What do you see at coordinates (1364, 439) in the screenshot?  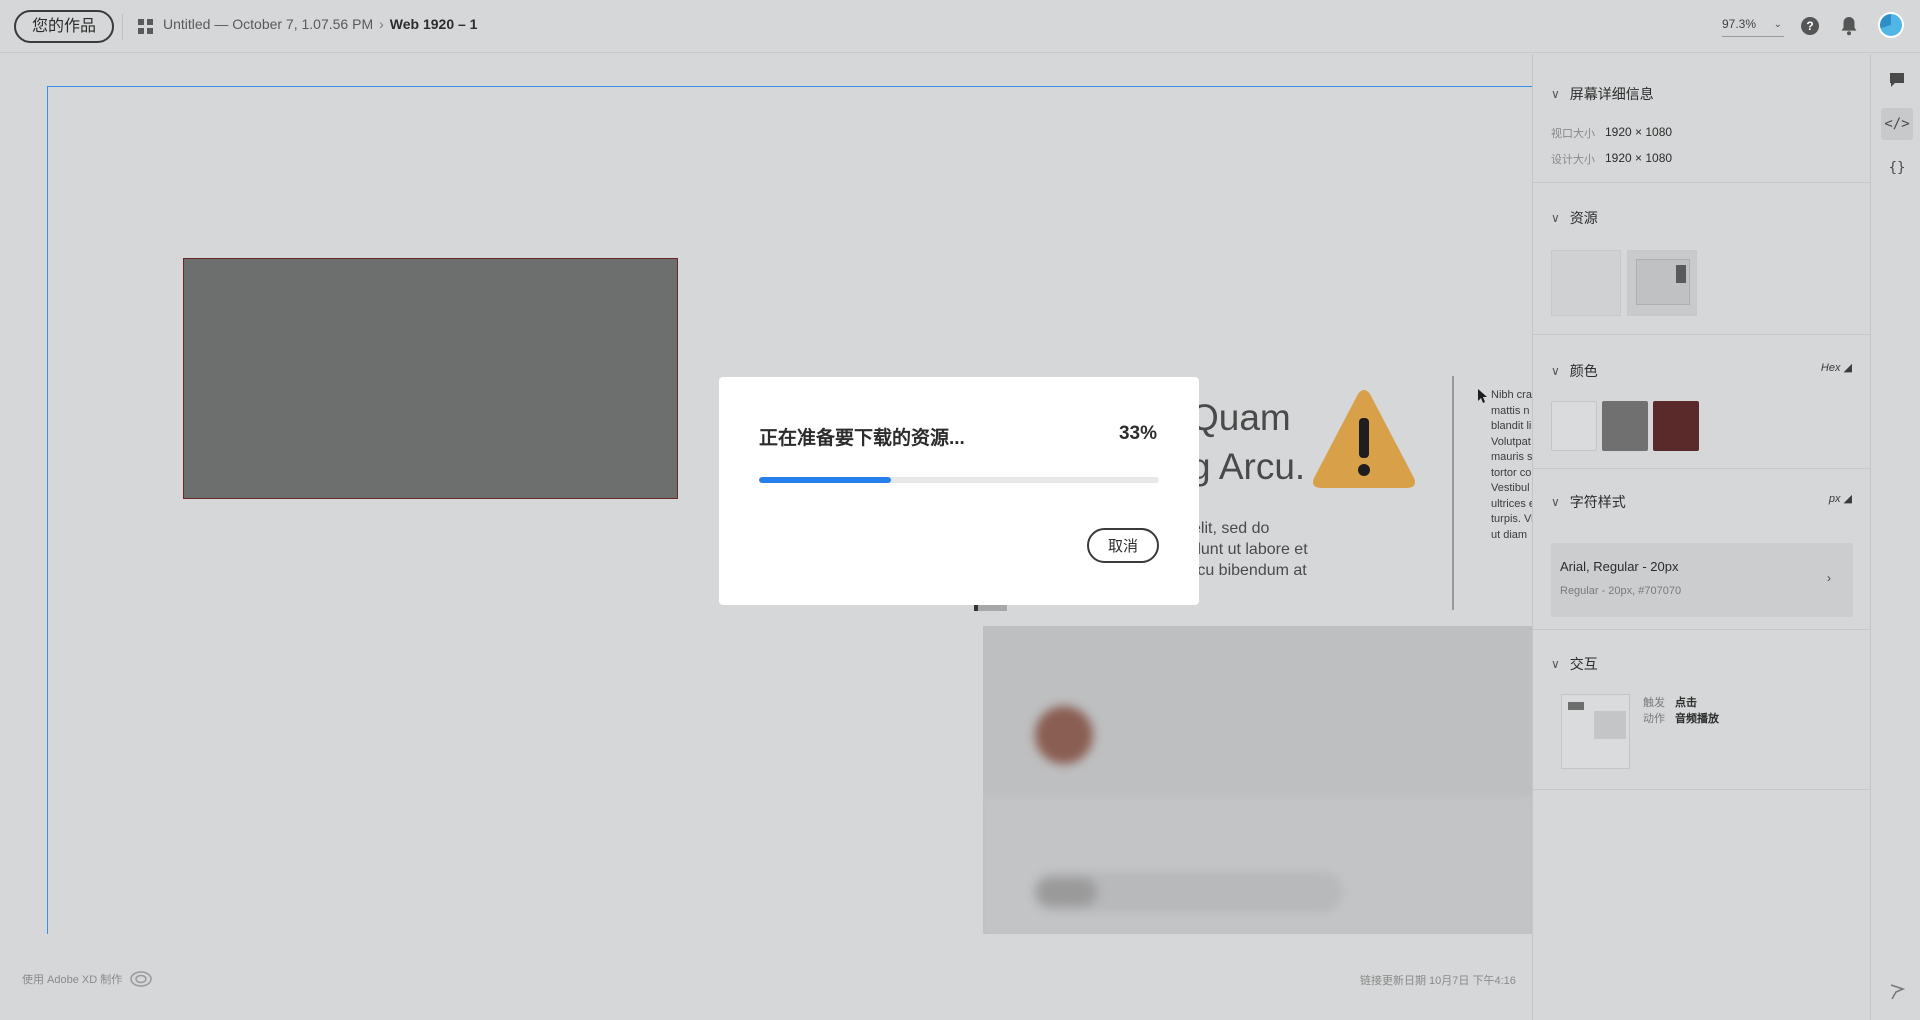 I see `warning-icon` at bounding box center [1364, 439].